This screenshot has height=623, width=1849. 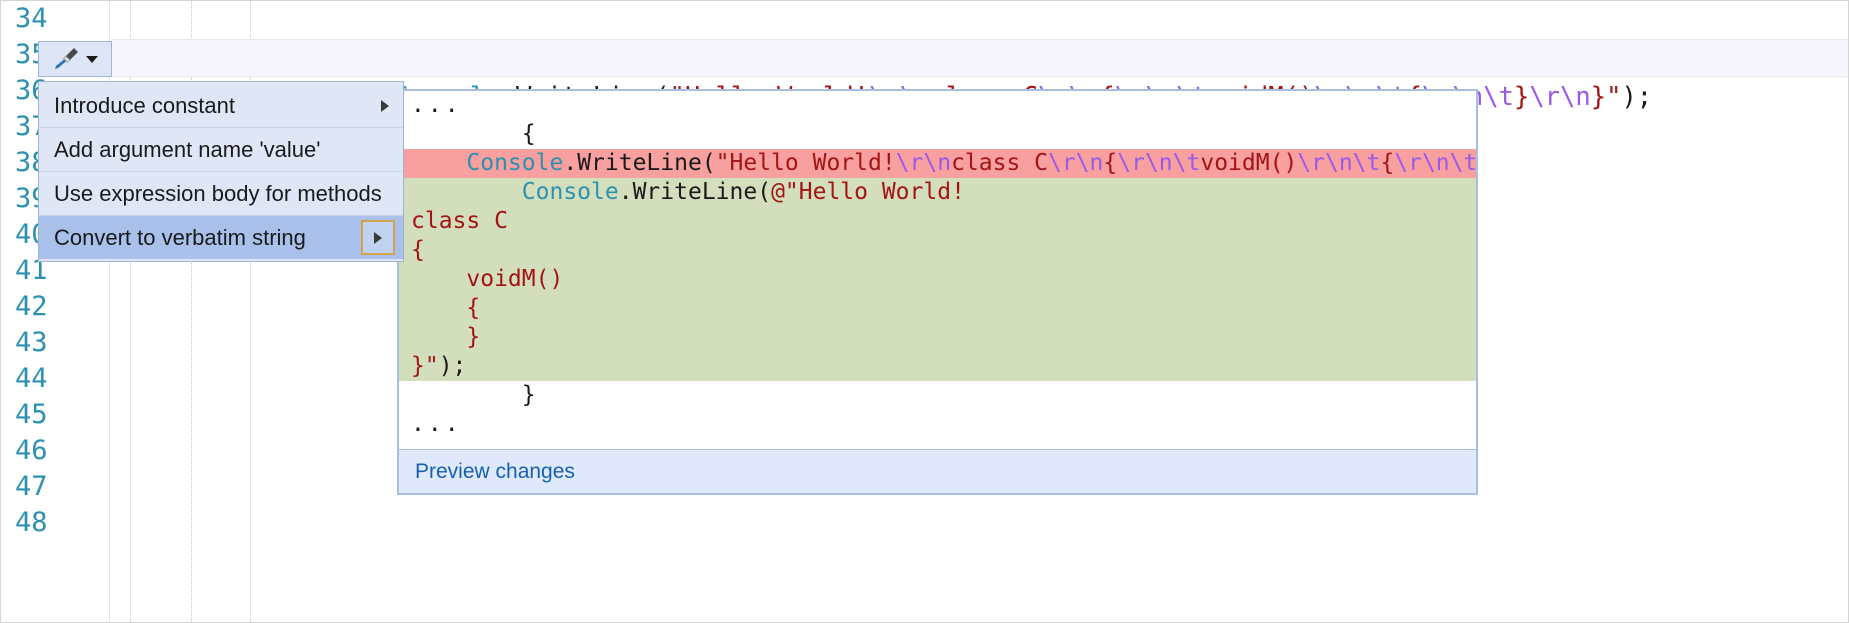 I want to click on chevron-down-icon, so click(x=92, y=59).